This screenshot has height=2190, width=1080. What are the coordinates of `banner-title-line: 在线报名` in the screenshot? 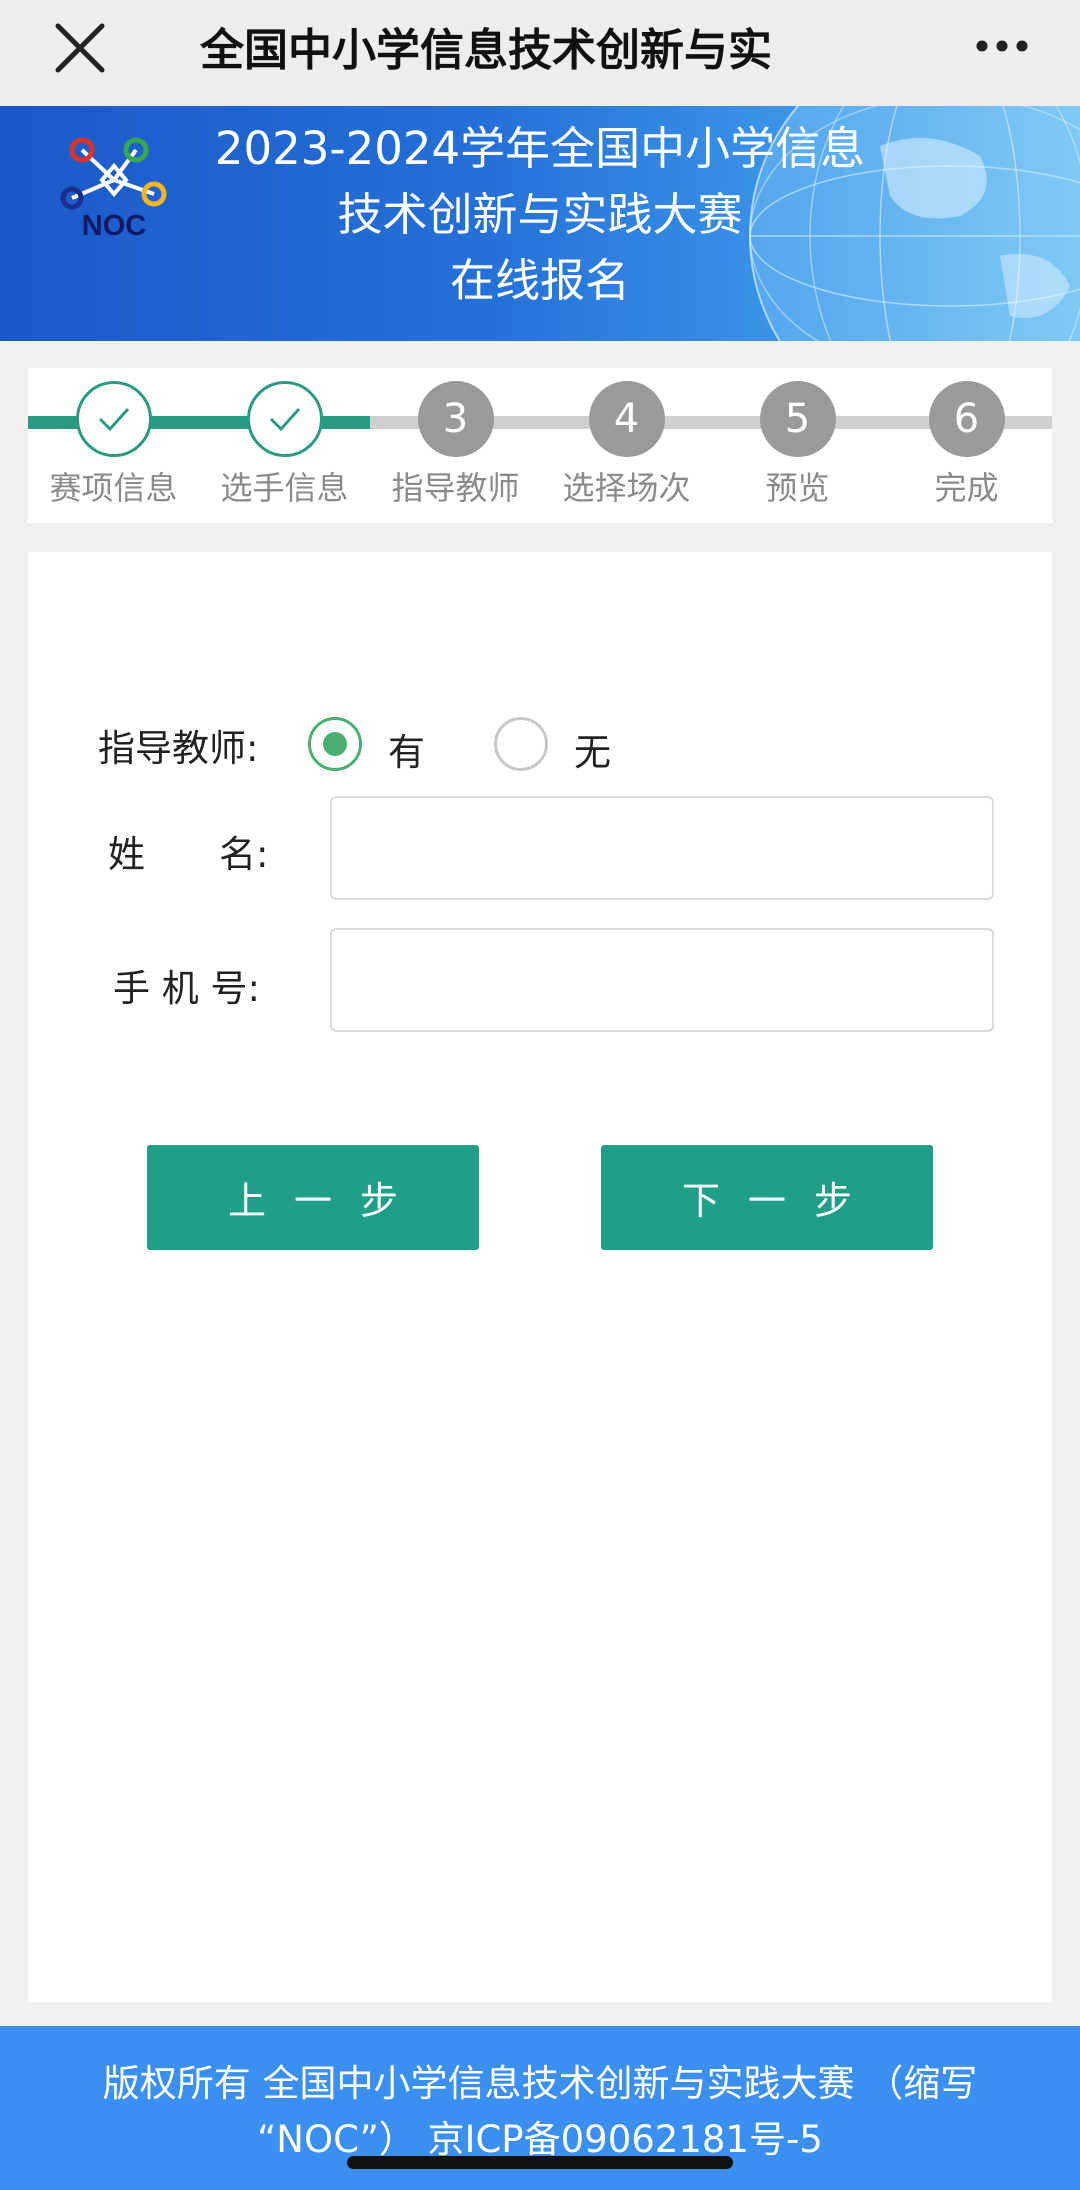 It's located at (539, 280).